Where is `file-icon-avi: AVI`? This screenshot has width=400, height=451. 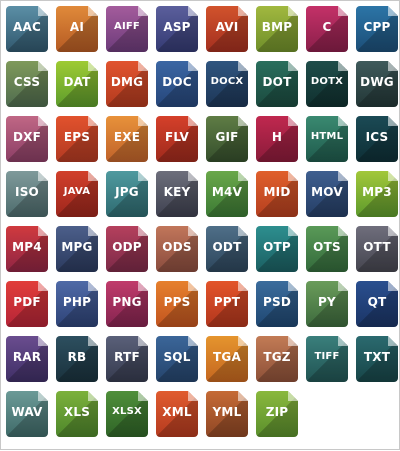
file-icon-avi: AVI is located at coordinates (227, 29).